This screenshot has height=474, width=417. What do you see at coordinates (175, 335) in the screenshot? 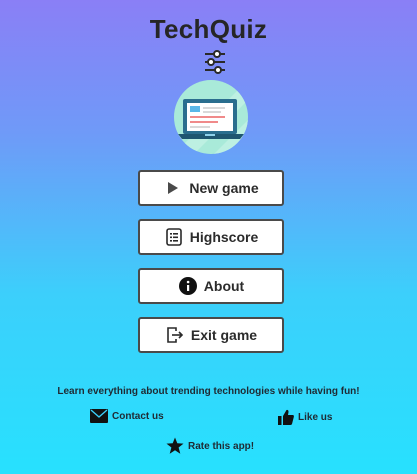
I see `exit-icon` at bounding box center [175, 335].